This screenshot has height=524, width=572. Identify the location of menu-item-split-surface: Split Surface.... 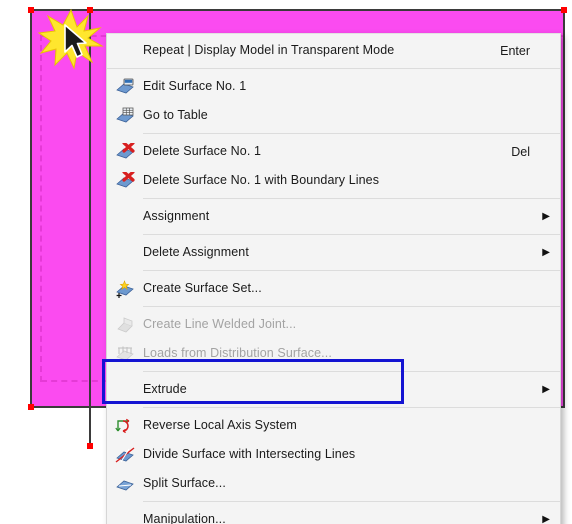
(333, 483).